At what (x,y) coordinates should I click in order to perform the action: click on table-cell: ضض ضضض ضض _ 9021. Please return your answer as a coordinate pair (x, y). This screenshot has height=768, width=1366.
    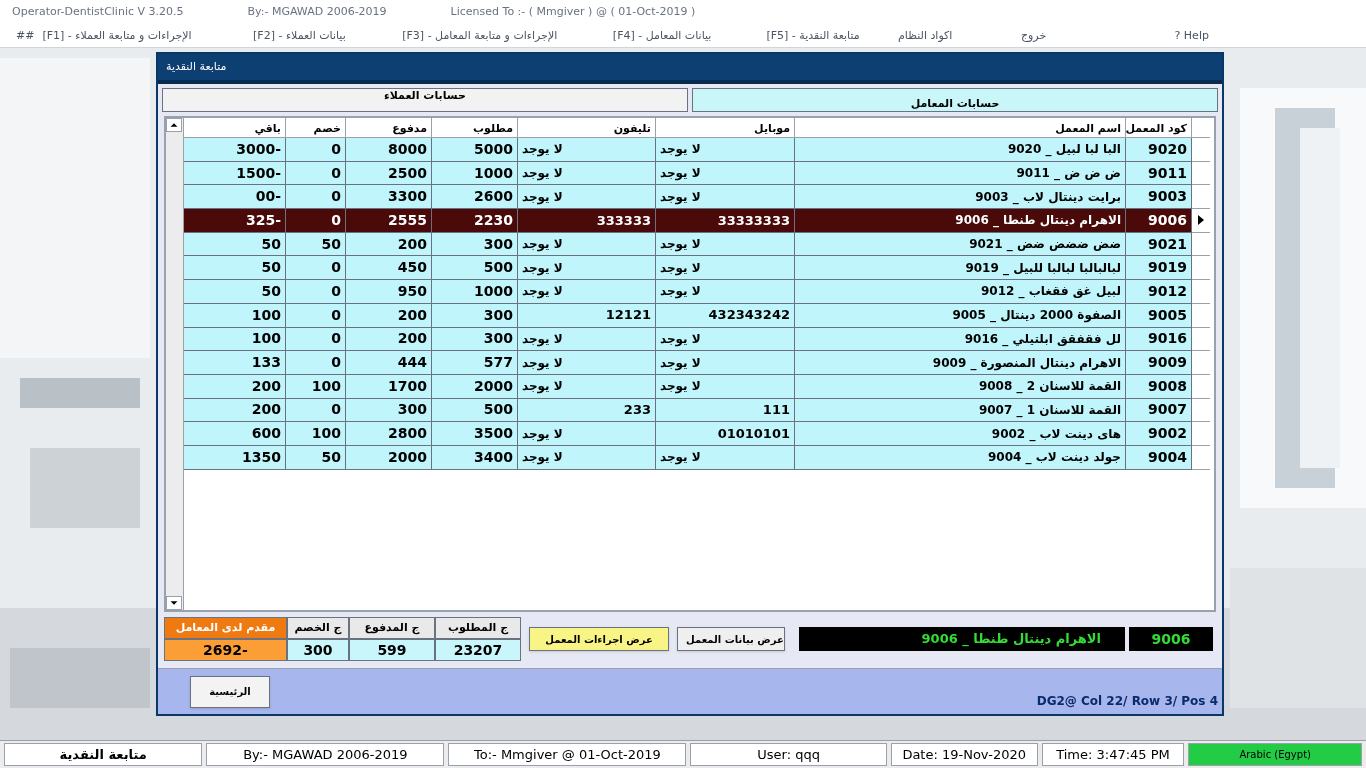
    Looking at the image, I should click on (960, 244).